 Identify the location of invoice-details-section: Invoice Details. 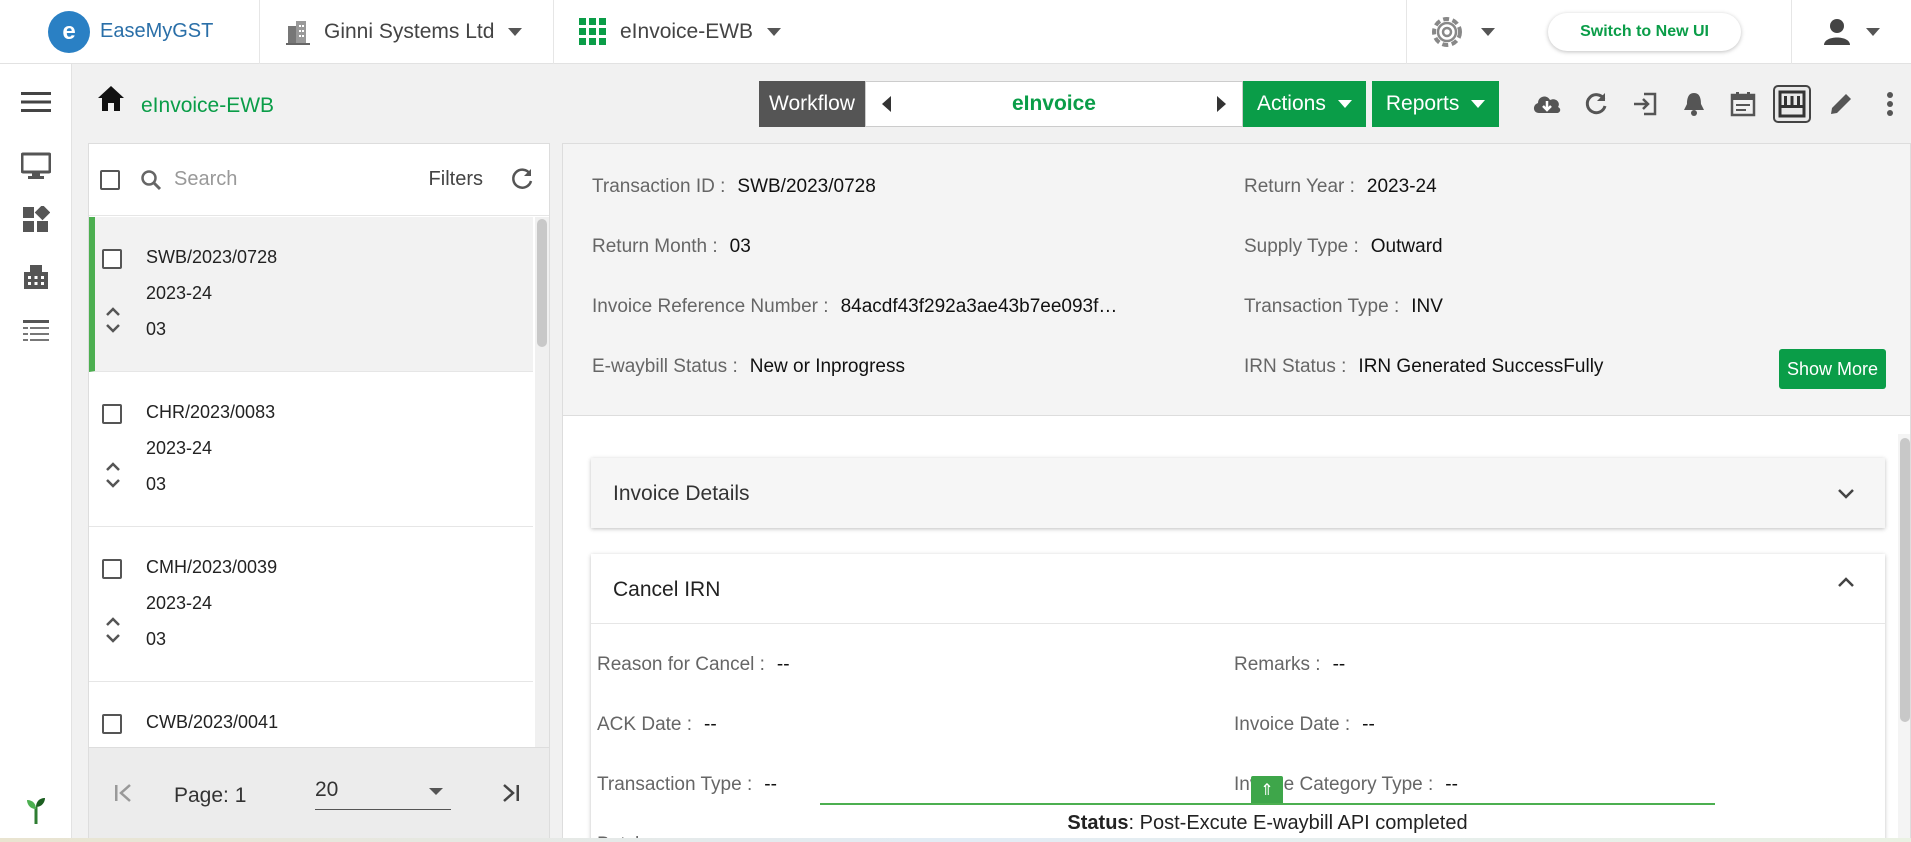
(1238, 493).